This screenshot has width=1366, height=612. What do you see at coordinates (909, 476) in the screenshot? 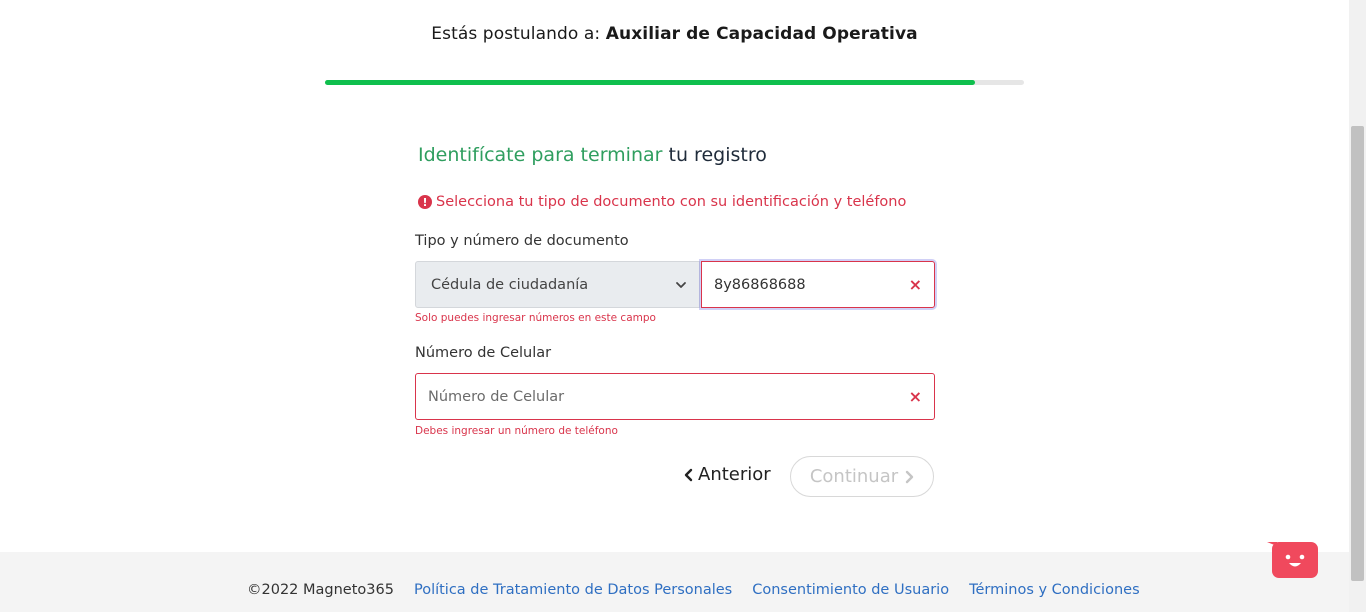
I see `chevron-right-icon` at bounding box center [909, 476].